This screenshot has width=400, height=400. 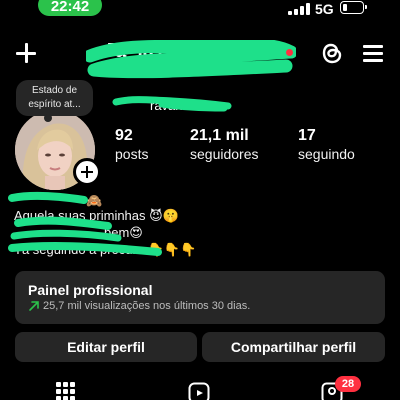 I want to click on stat-following: 17 seguindo, so click(x=326, y=144).